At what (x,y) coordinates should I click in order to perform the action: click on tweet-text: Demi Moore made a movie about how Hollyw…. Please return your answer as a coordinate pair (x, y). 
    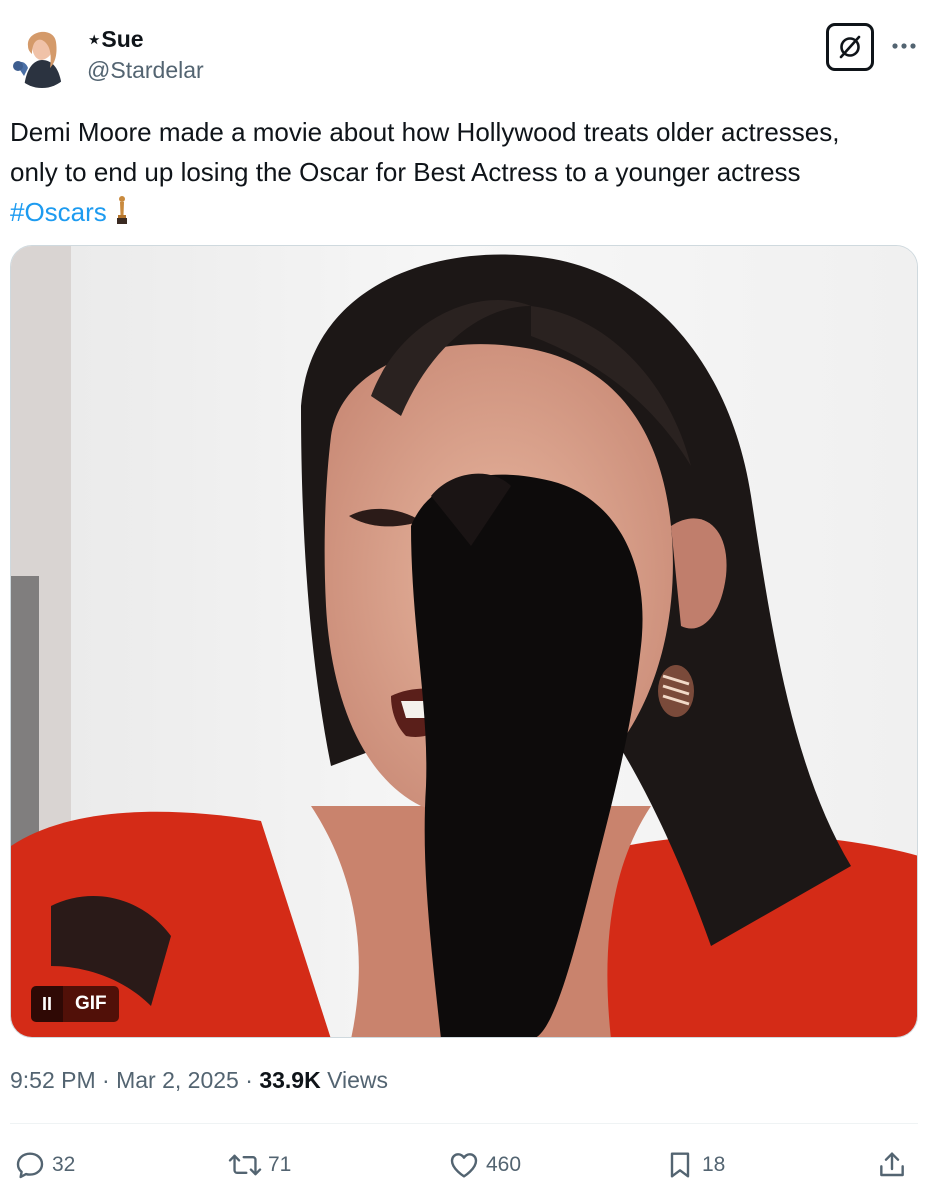
    Looking at the image, I should click on (467, 174).